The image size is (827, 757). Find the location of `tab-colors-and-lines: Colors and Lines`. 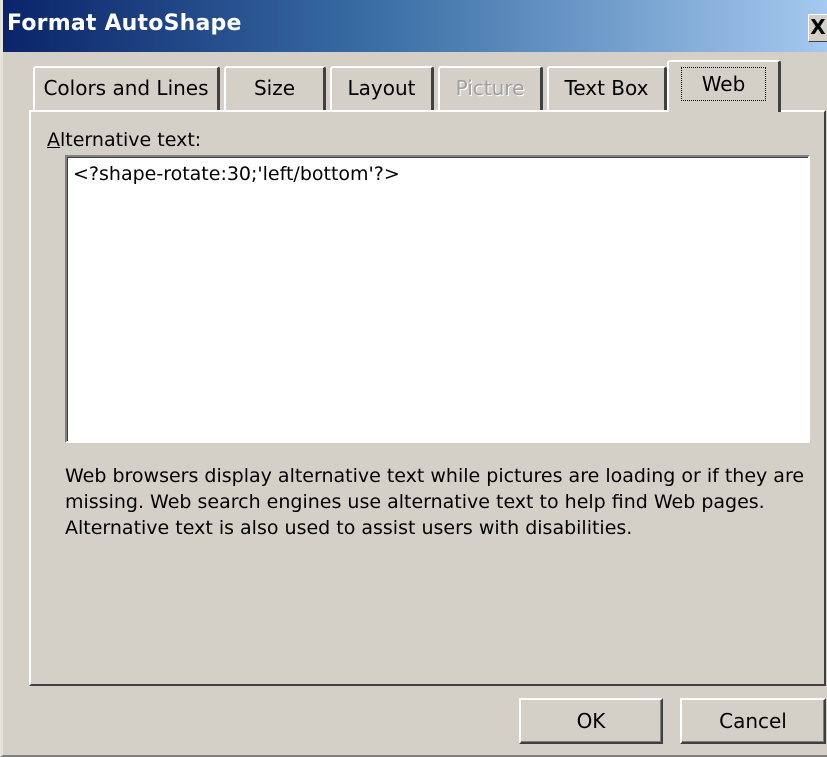

tab-colors-and-lines: Colors and Lines is located at coordinates (126, 88).